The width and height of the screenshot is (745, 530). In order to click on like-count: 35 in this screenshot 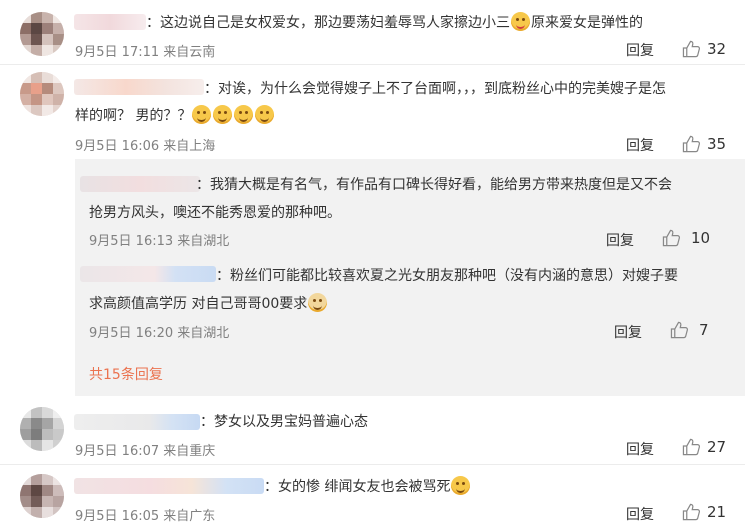, I will do `click(717, 144)`.